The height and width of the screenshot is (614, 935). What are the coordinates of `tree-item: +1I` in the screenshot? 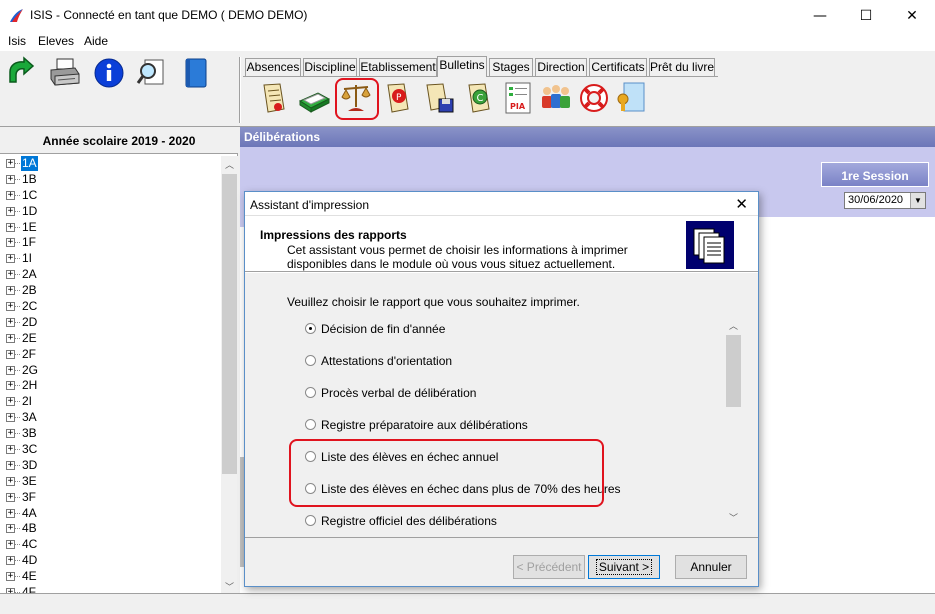 It's located at (110, 259).